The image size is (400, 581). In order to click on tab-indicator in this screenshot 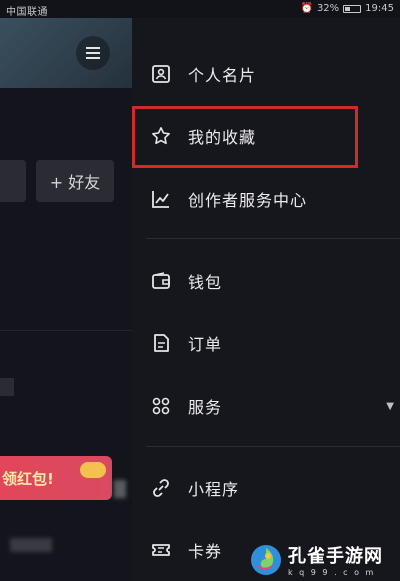, I will do `click(7, 387)`.